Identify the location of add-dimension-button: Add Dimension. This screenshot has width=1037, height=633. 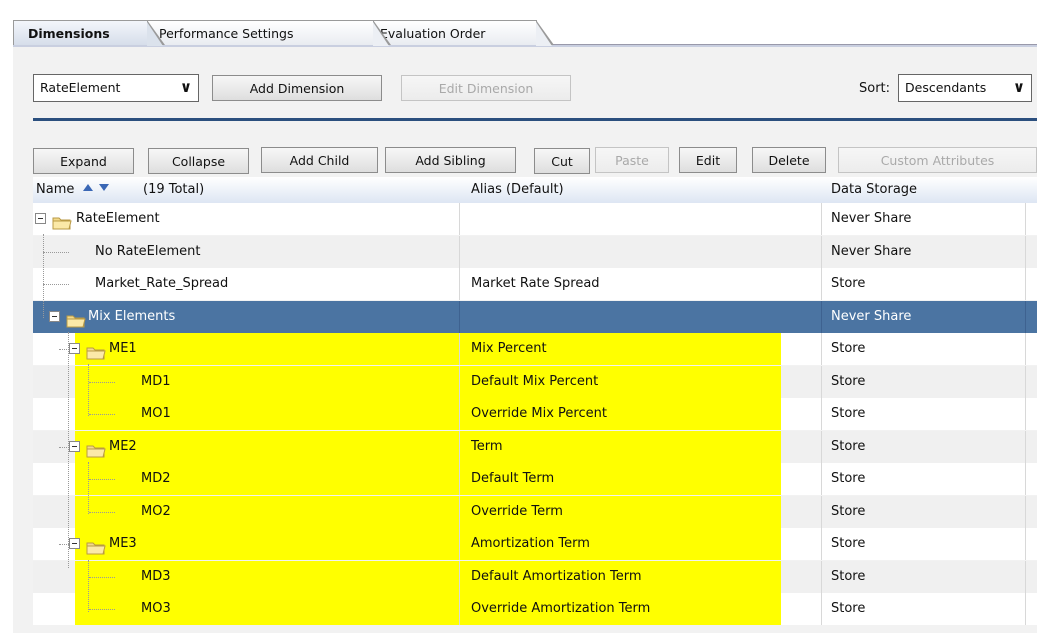
(297, 88).